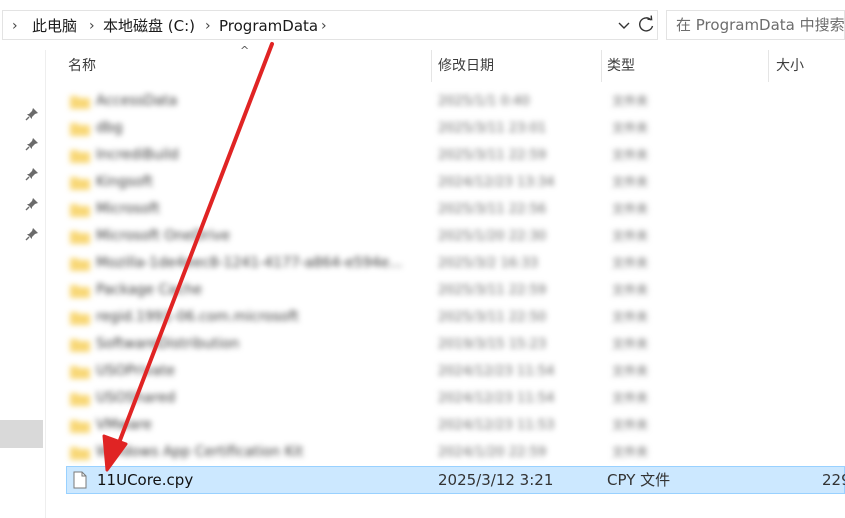 The image size is (845, 518). What do you see at coordinates (135, 371) in the screenshot?
I see `folder-name: USOPrivate` at bounding box center [135, 371].